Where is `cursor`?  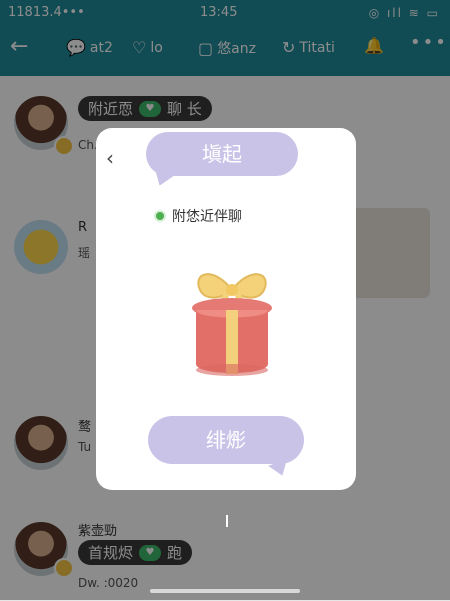
cursor is located at coordinates (227, 521).